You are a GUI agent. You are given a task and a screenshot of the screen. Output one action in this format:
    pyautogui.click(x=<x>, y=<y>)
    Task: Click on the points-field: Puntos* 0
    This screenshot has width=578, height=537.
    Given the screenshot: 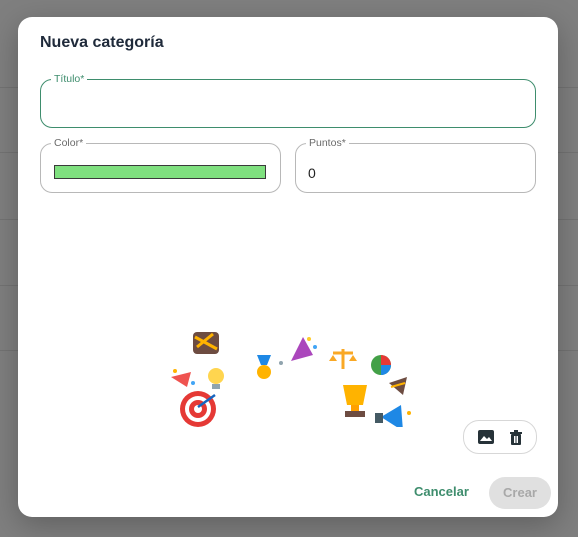 What is the action you would take?
    pyautogui.click(x=415, y=165)
    